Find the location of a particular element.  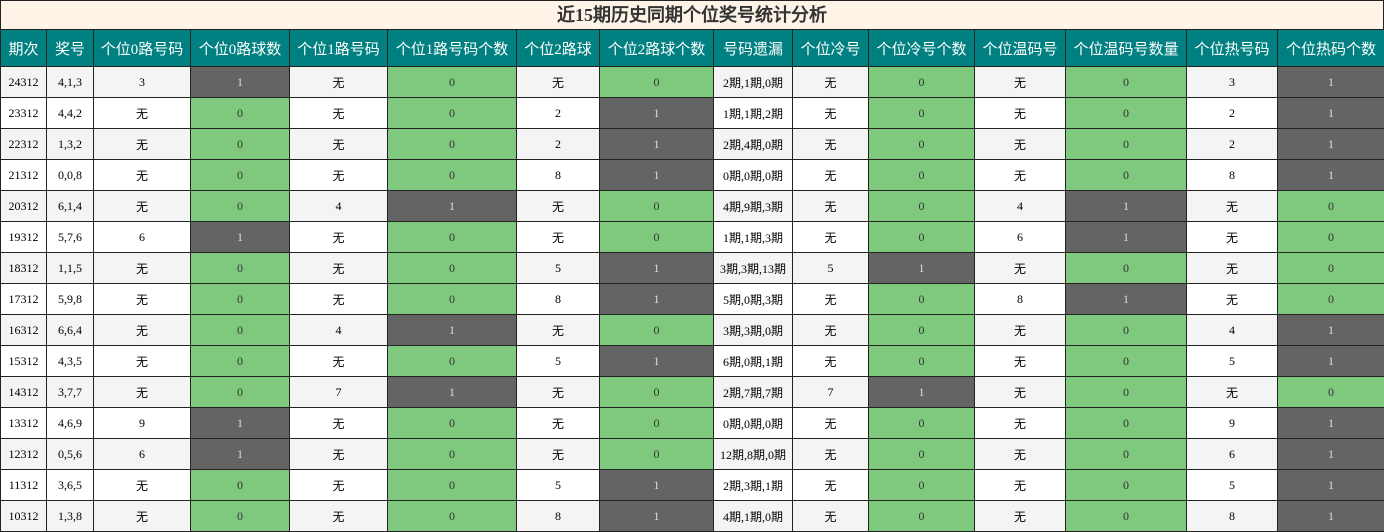

table-cell: 18312 is located at coordinates (24, 268).